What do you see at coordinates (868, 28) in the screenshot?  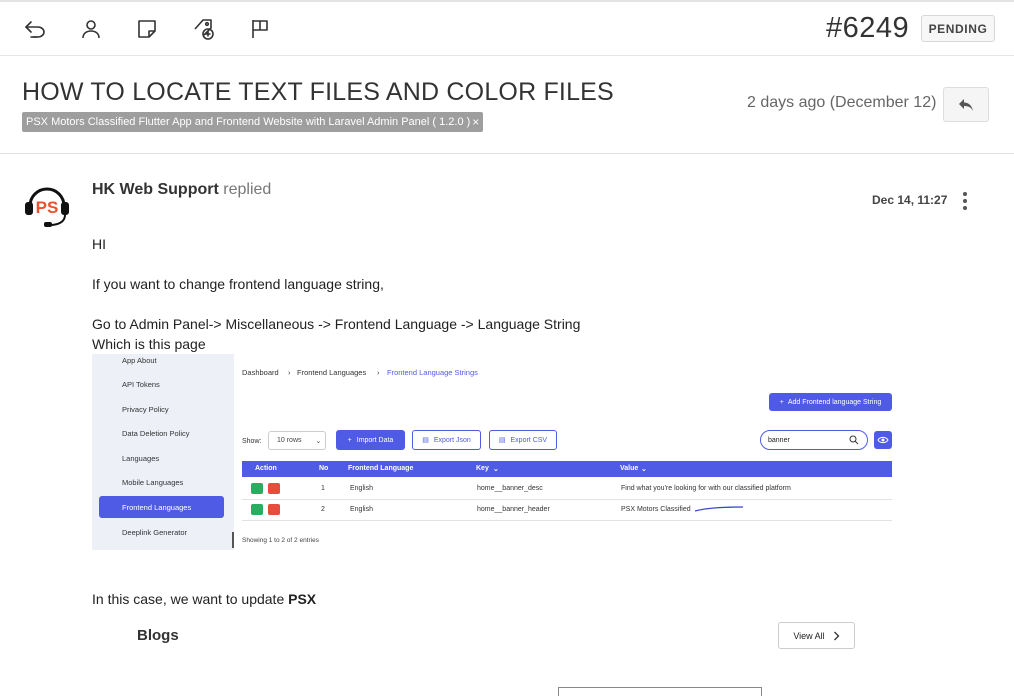 I see `ticket-id: #6249` at bounding box center [868, 28].